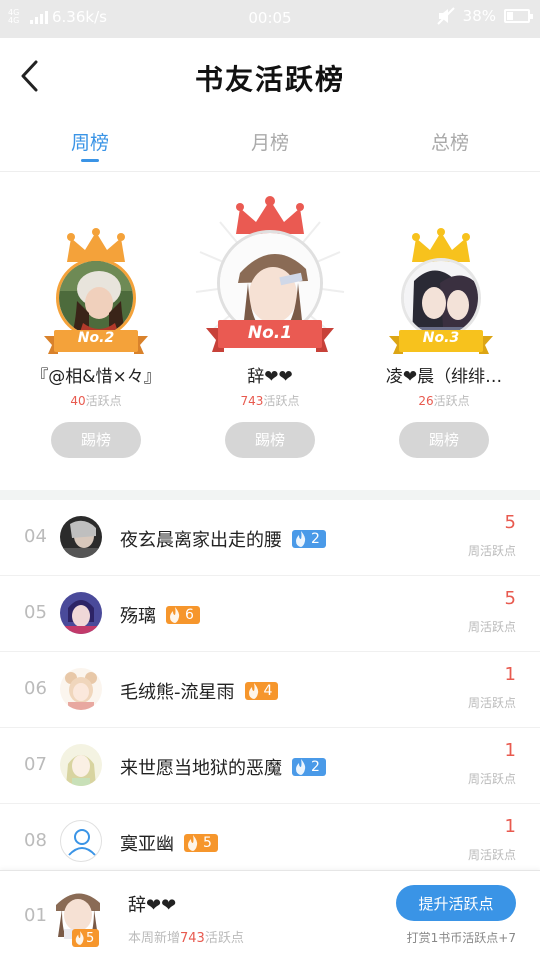  What do you see at coordinates (444, 401) in the screenshot?
I see `podium-points: 26活跃点` at bounding box center [444, 401].